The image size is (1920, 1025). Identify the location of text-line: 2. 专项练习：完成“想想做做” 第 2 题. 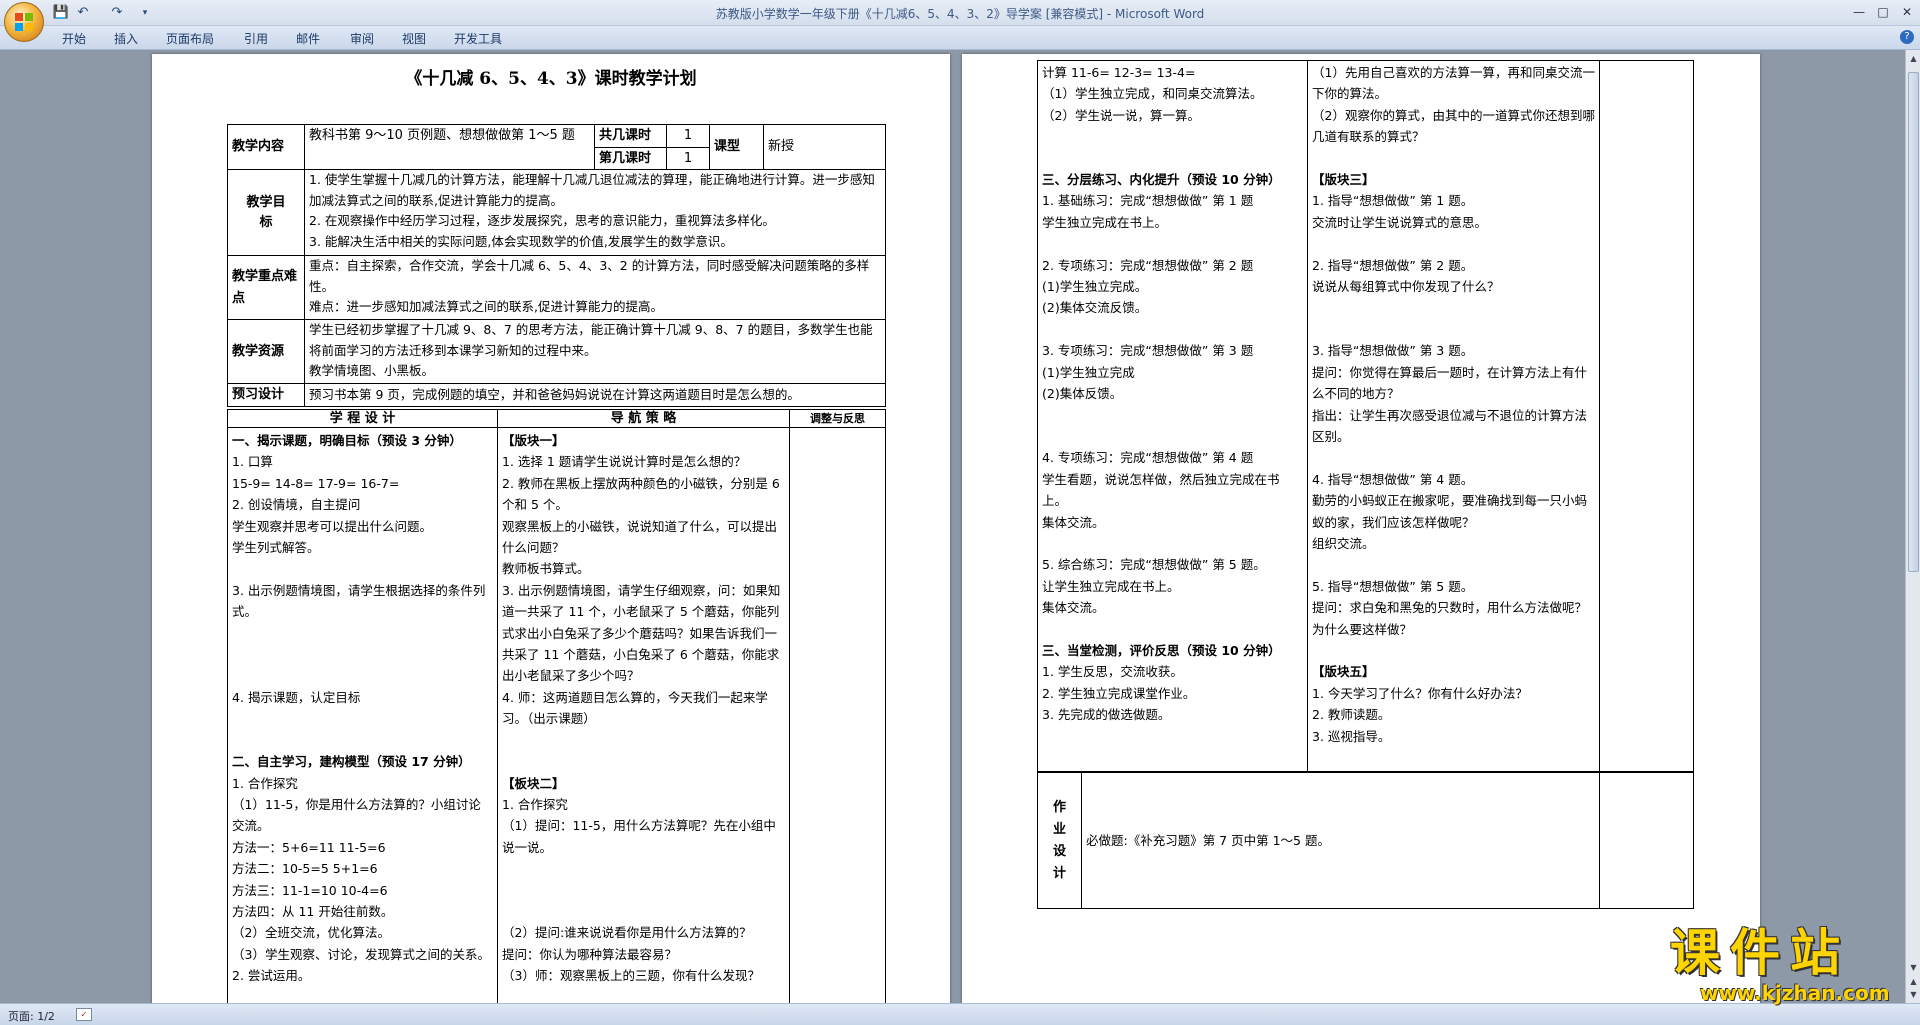
(1148, 265).